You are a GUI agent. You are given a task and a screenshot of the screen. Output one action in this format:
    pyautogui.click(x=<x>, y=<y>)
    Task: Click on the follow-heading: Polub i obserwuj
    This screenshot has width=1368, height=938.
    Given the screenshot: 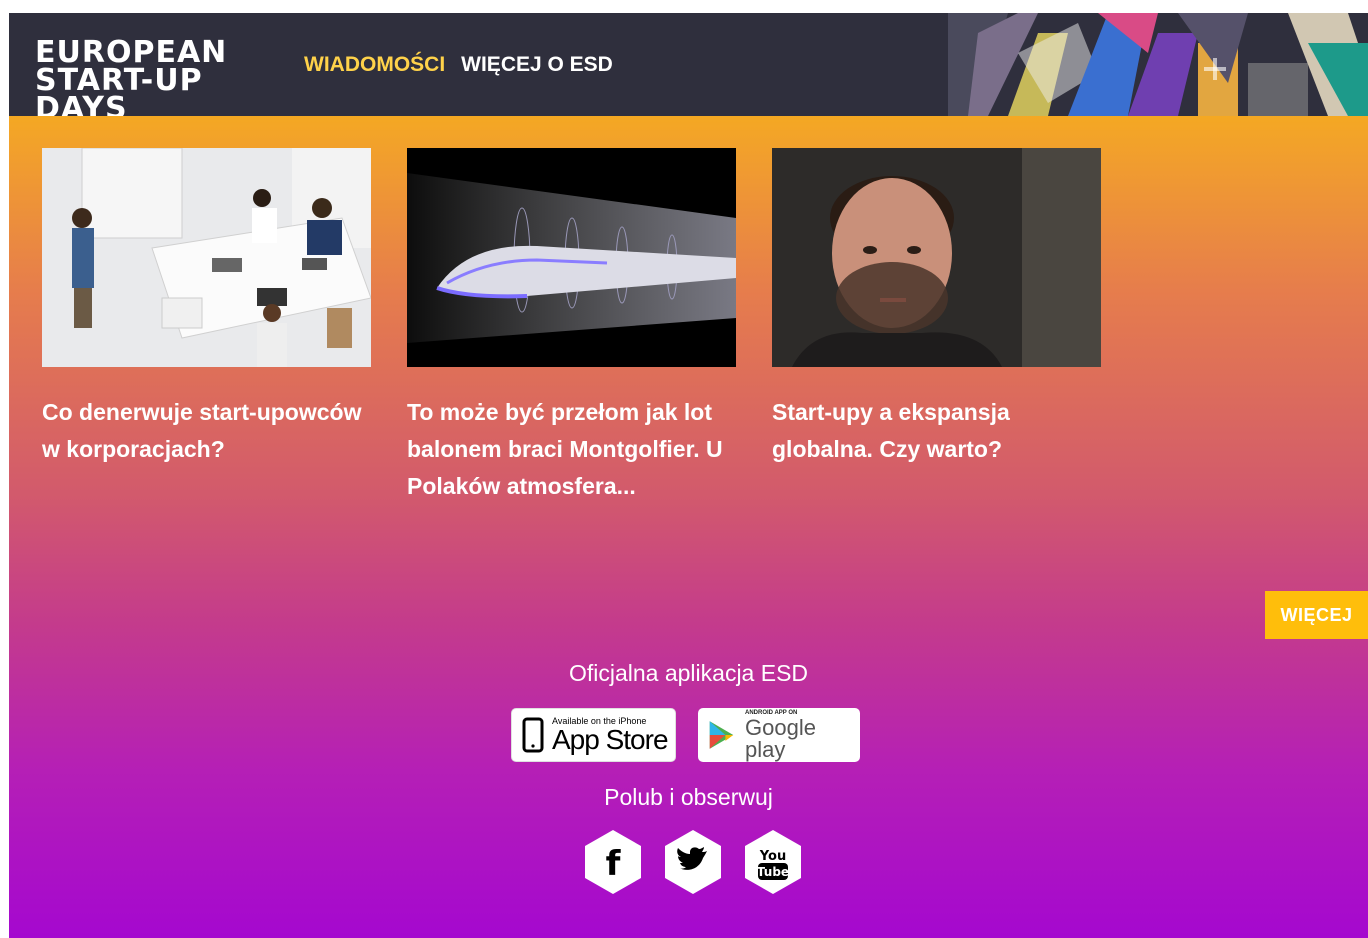 What is the action you would take?
    pyautogui.click(x=688, y=797)
    